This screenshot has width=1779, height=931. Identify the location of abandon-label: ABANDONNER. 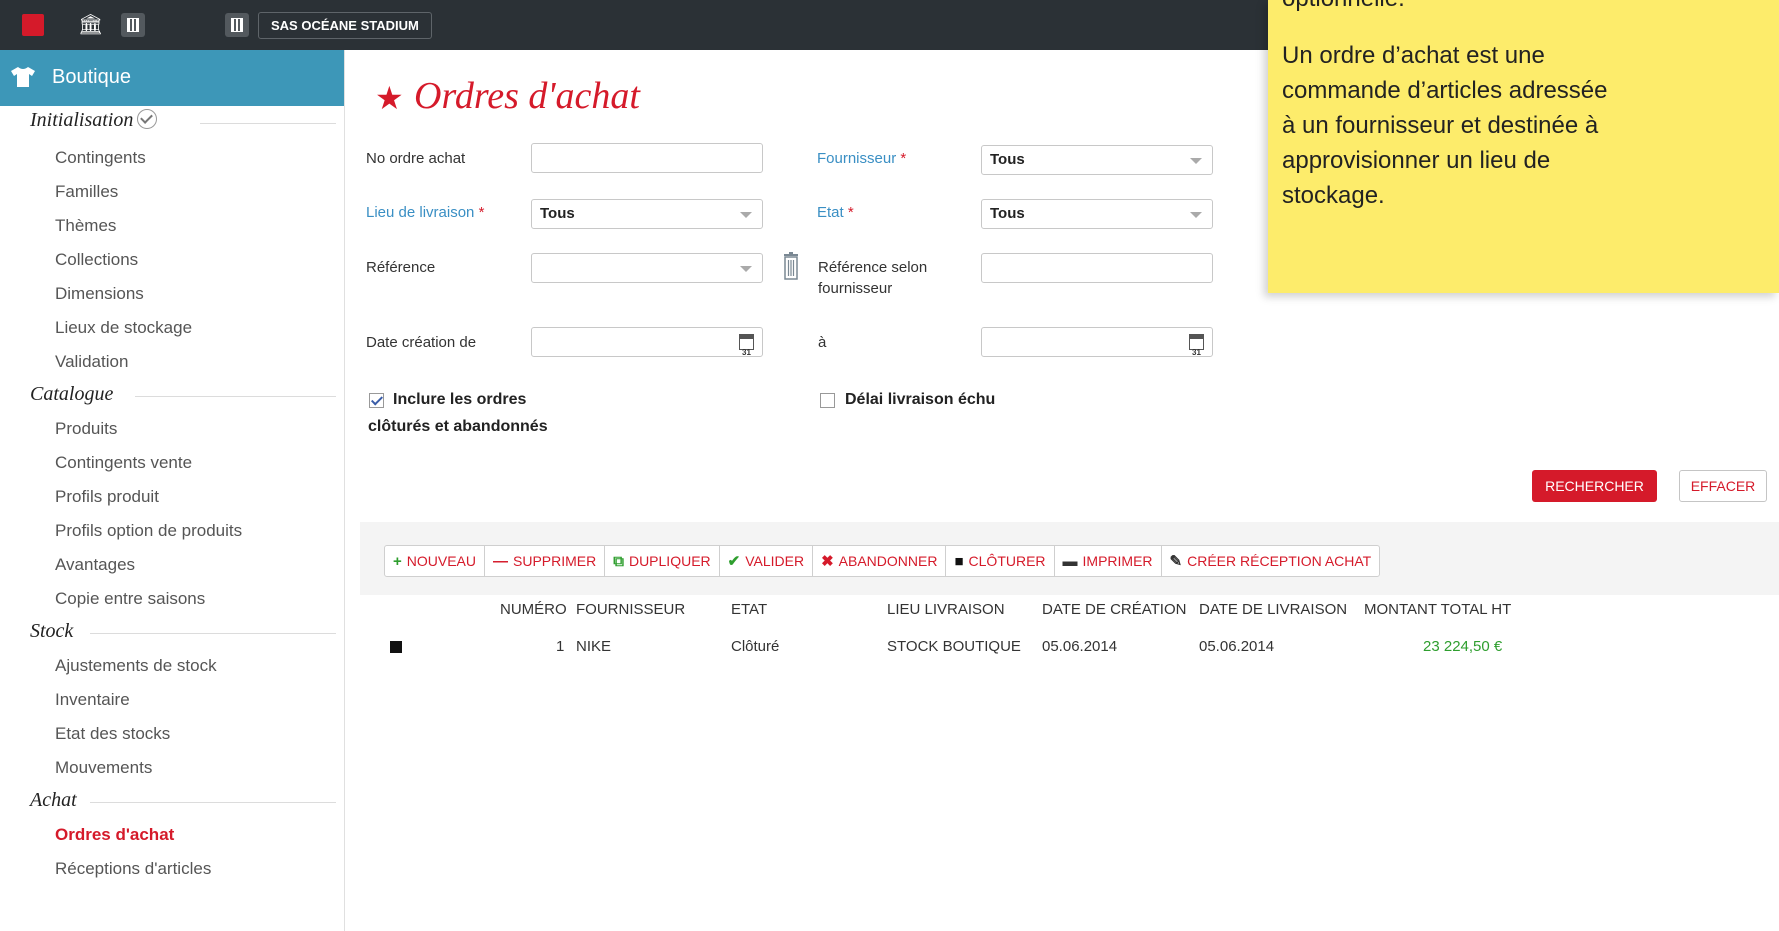
(888, 561).